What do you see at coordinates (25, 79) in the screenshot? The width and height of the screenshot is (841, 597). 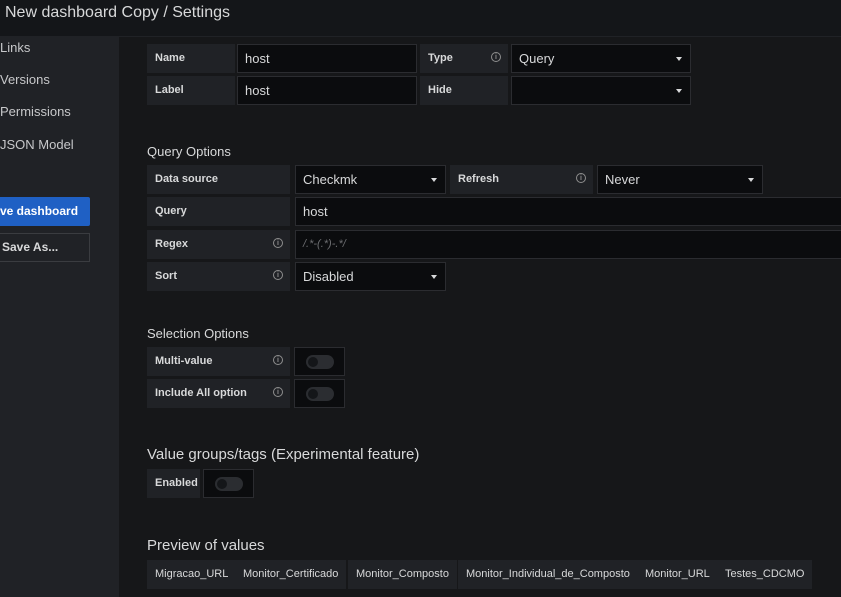 I see `sidebar-item-versions: Versions` at bounding box center [25, 79].